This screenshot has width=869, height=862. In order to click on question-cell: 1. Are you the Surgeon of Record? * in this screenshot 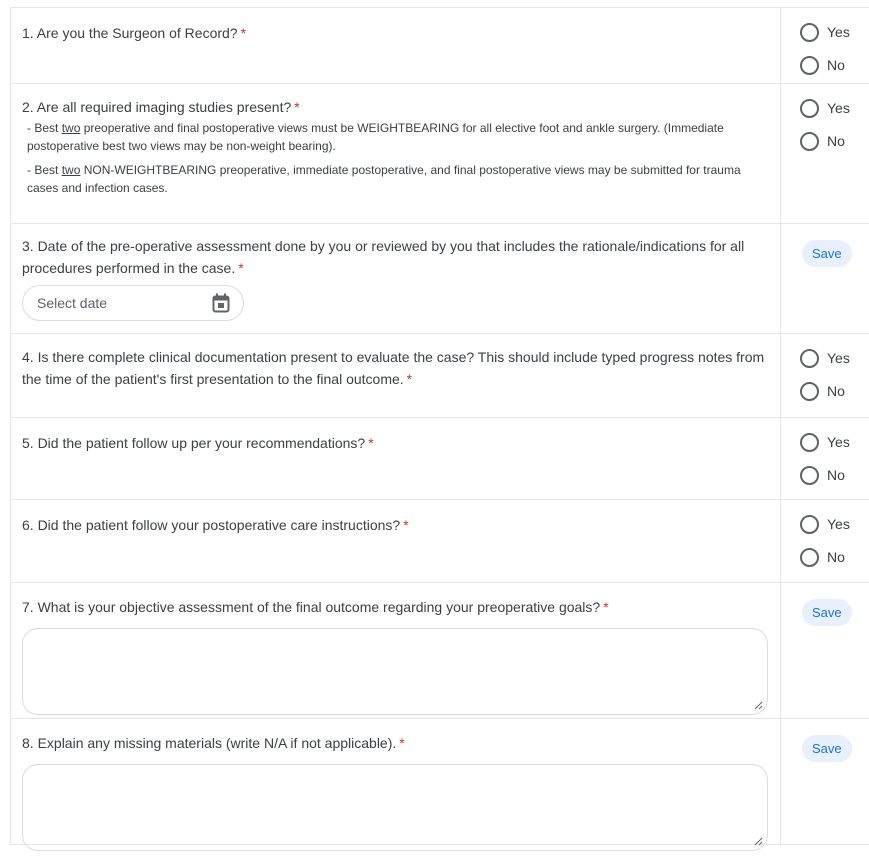, I will do `click(396, 45)`.